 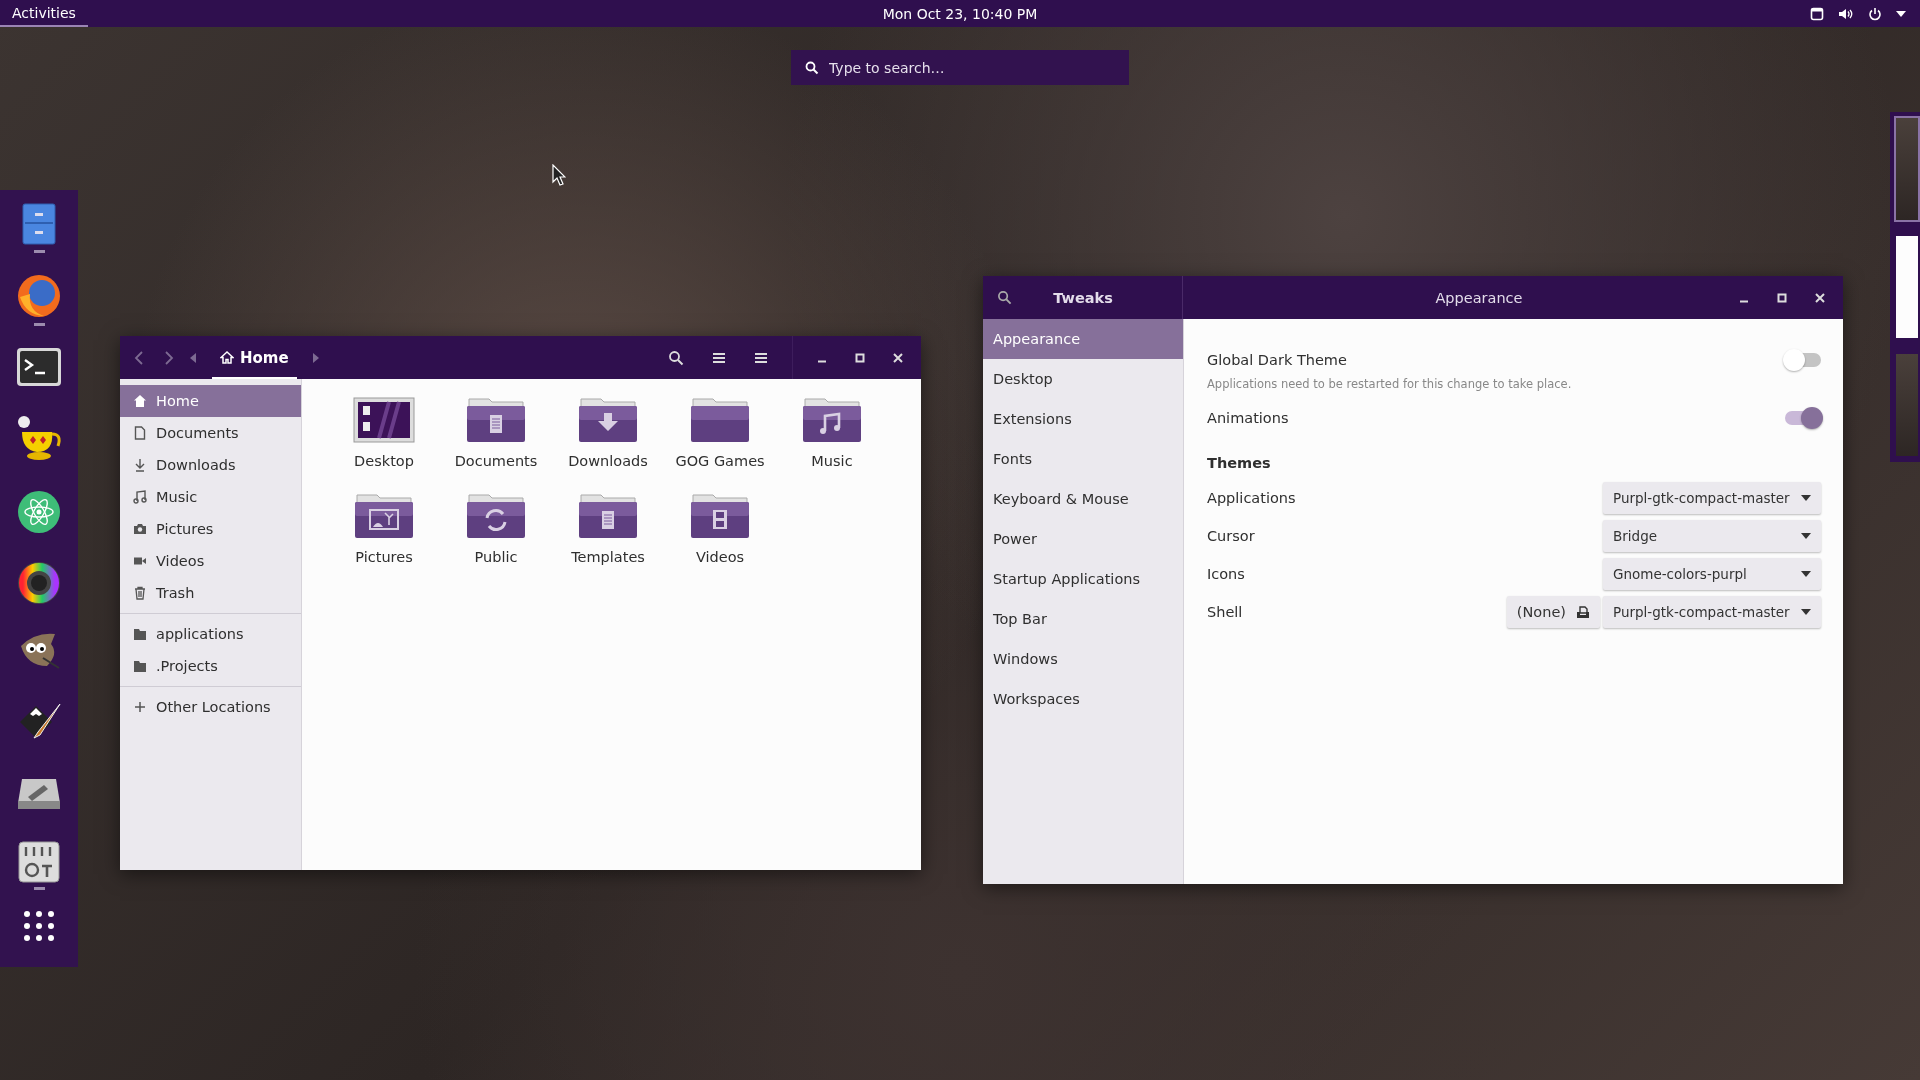 I want to click on sidebar-label: Videos, so click(x=180, y=561).